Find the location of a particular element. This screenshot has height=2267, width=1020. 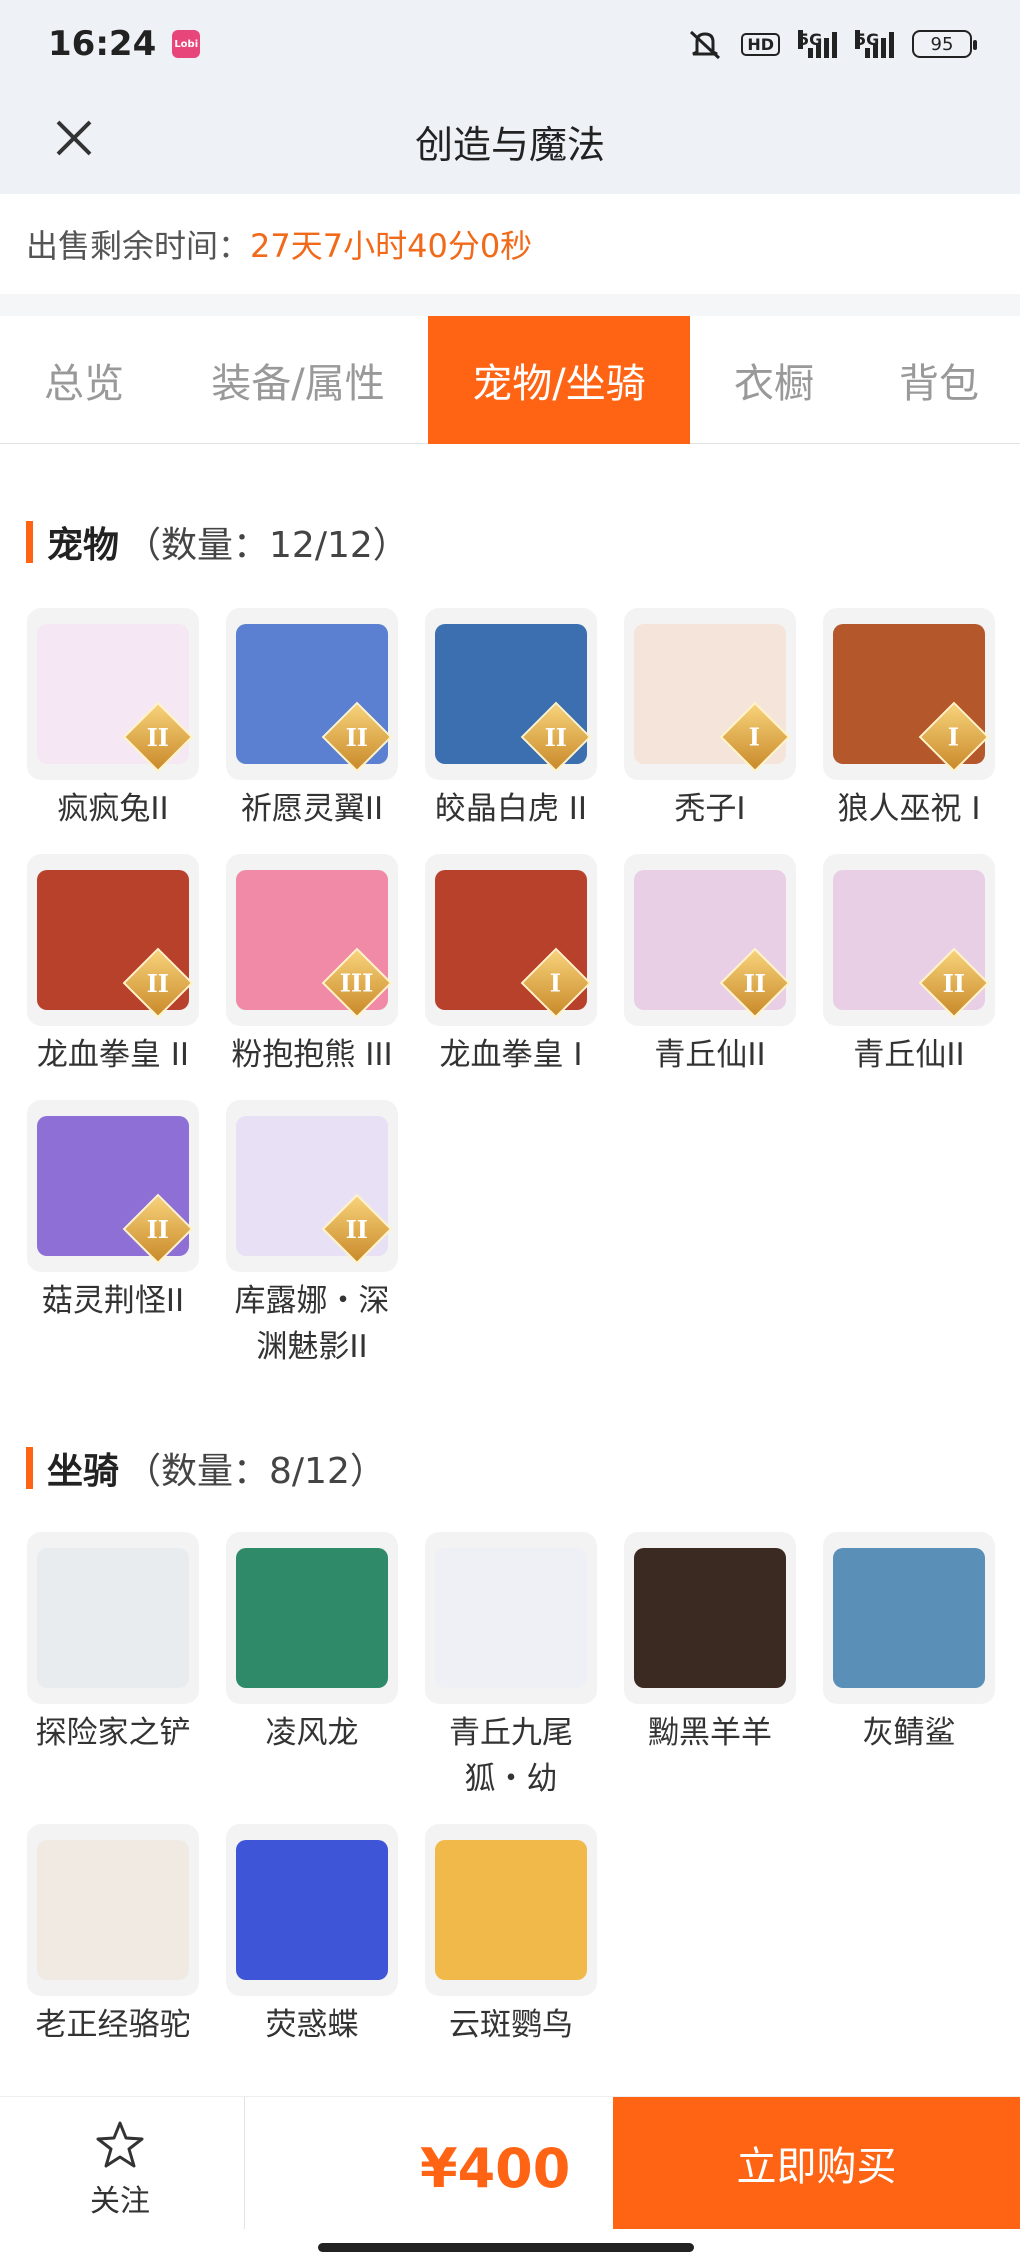

countdown-label: 出售剩余时间： is located at coordinates (138, 246).